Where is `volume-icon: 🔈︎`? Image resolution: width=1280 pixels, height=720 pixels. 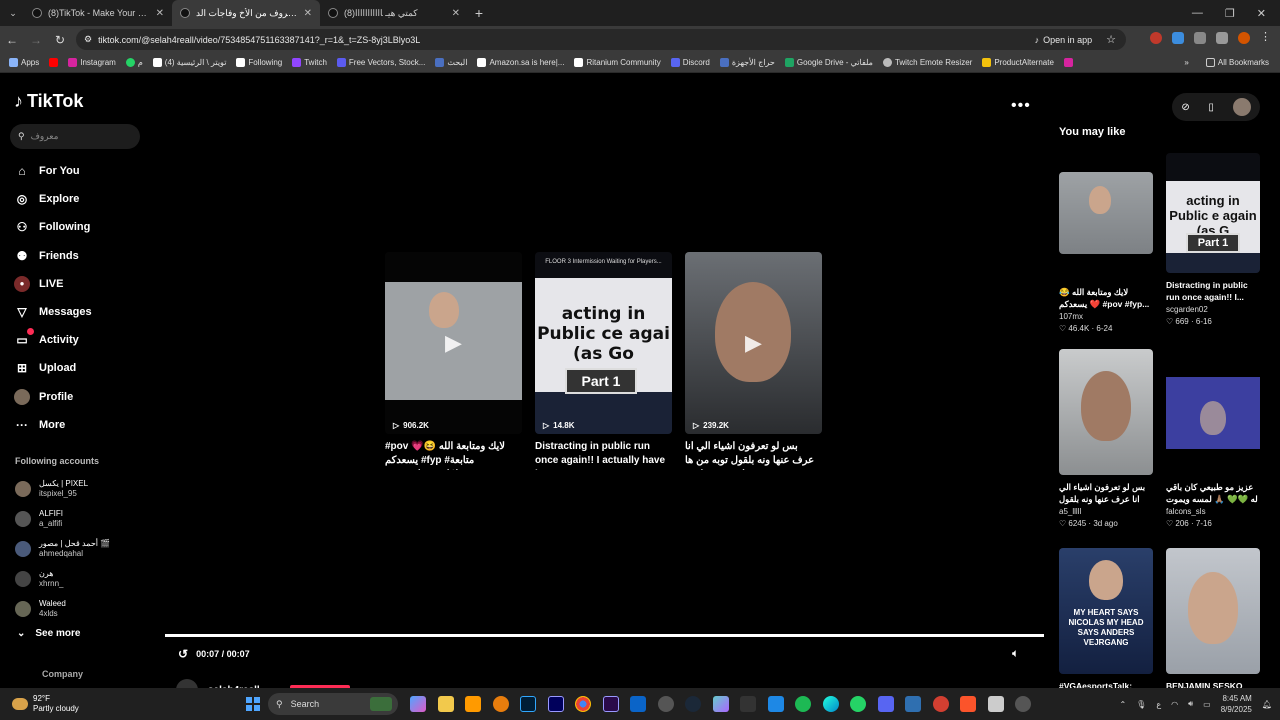
volume-icon: 🔈︎ is located at coordinates (1015, 653).